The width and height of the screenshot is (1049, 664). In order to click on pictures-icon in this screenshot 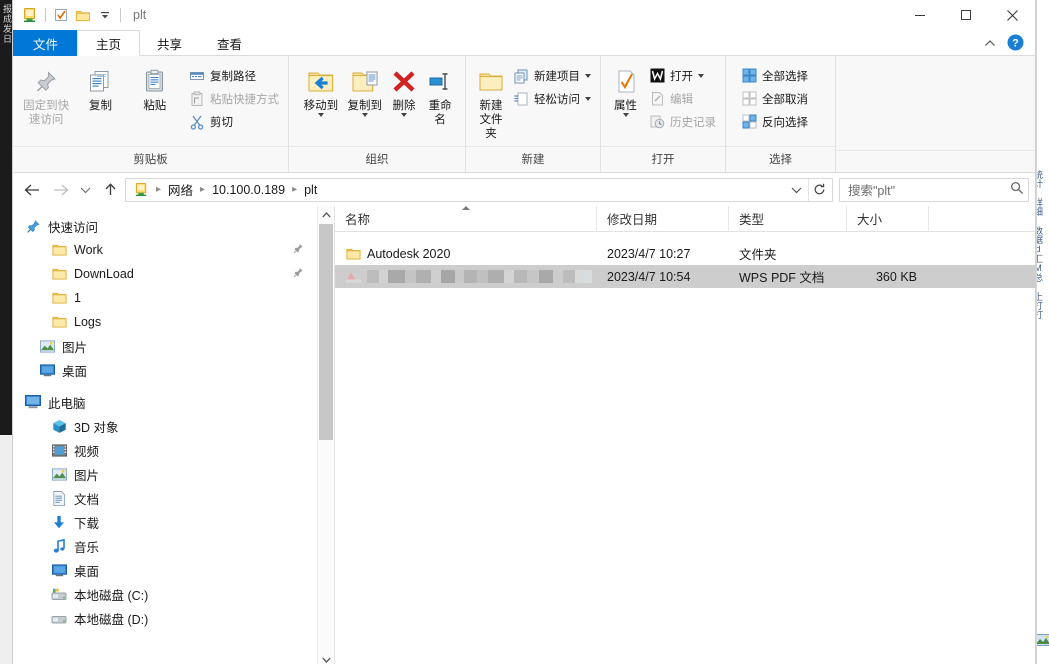, I will do `click(47, 346)`.